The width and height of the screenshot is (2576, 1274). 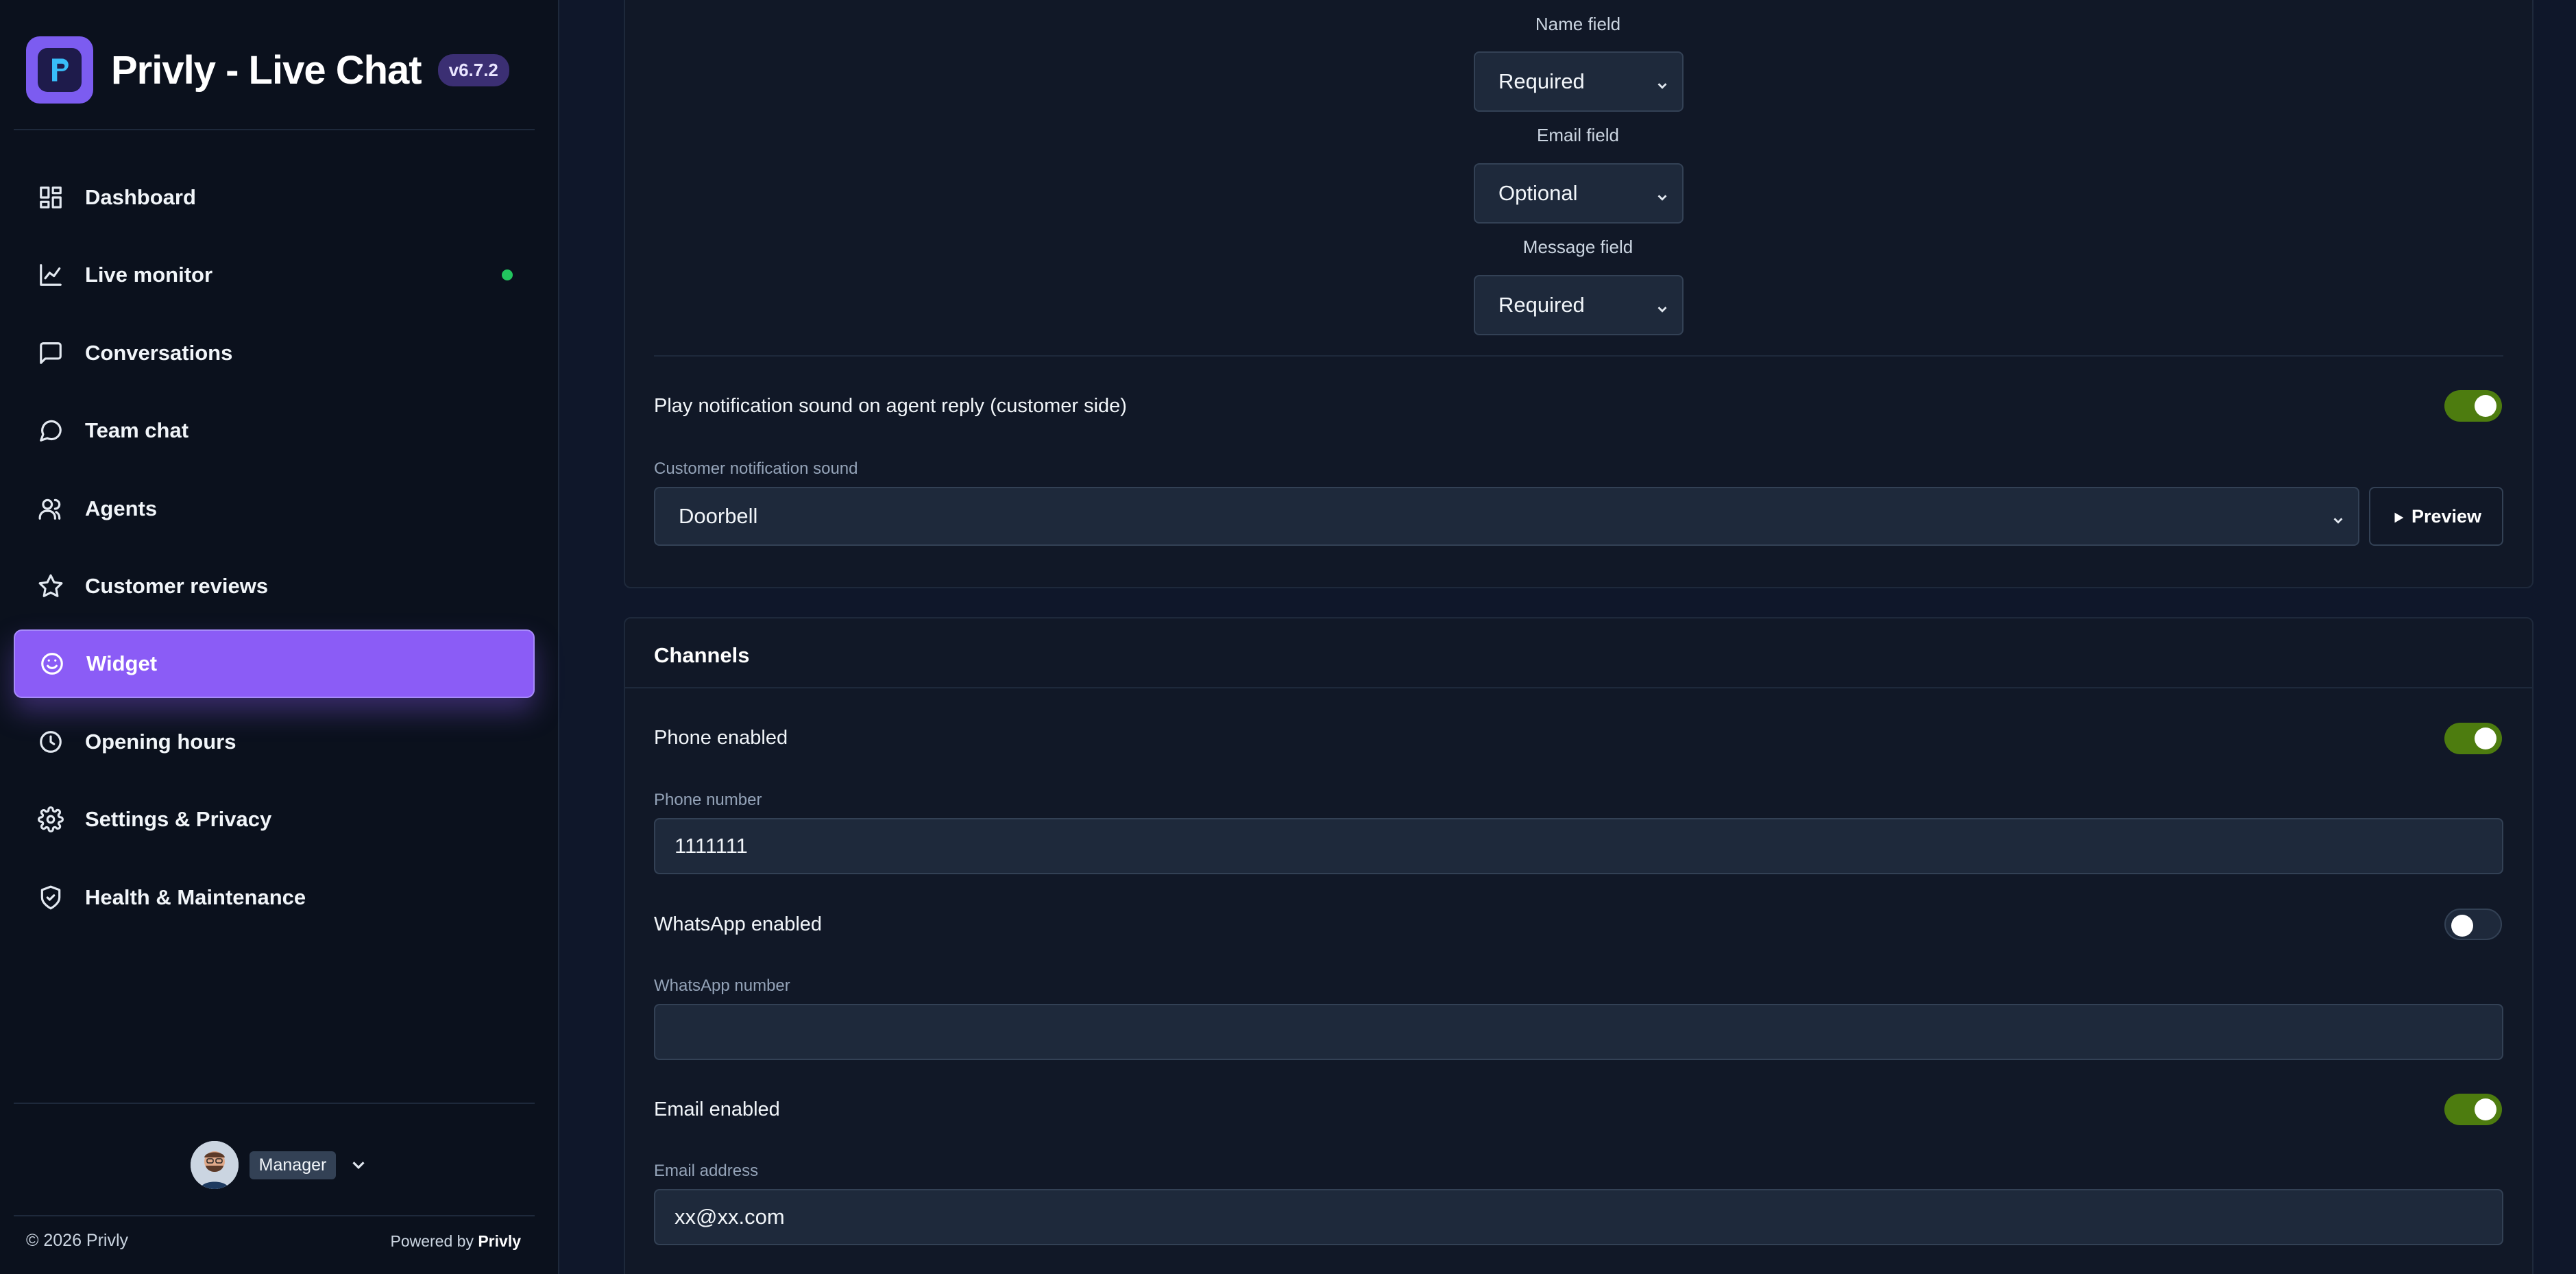 I want to click on sidebar-item-settings-privacy: Settings & Privacy, so click(x=274, y=819).